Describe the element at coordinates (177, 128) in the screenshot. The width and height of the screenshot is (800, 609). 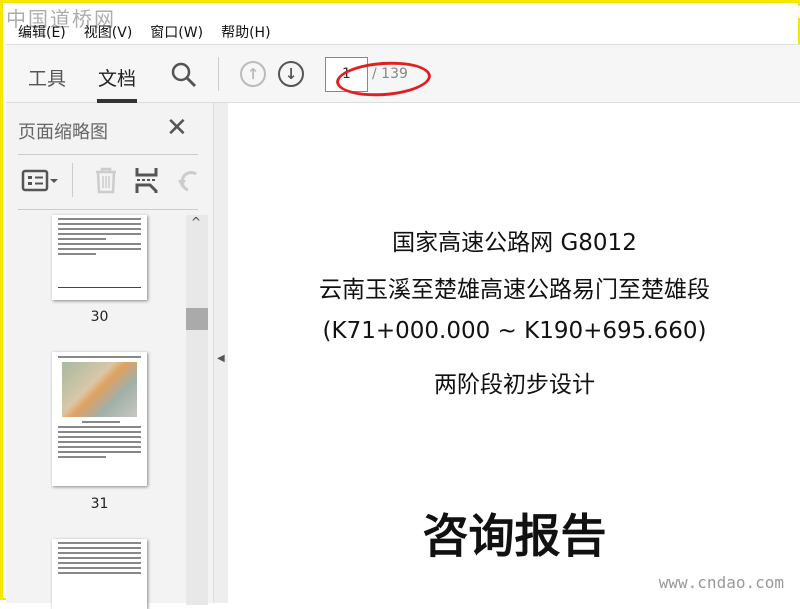
I see `close-icon: ✕` at that location.